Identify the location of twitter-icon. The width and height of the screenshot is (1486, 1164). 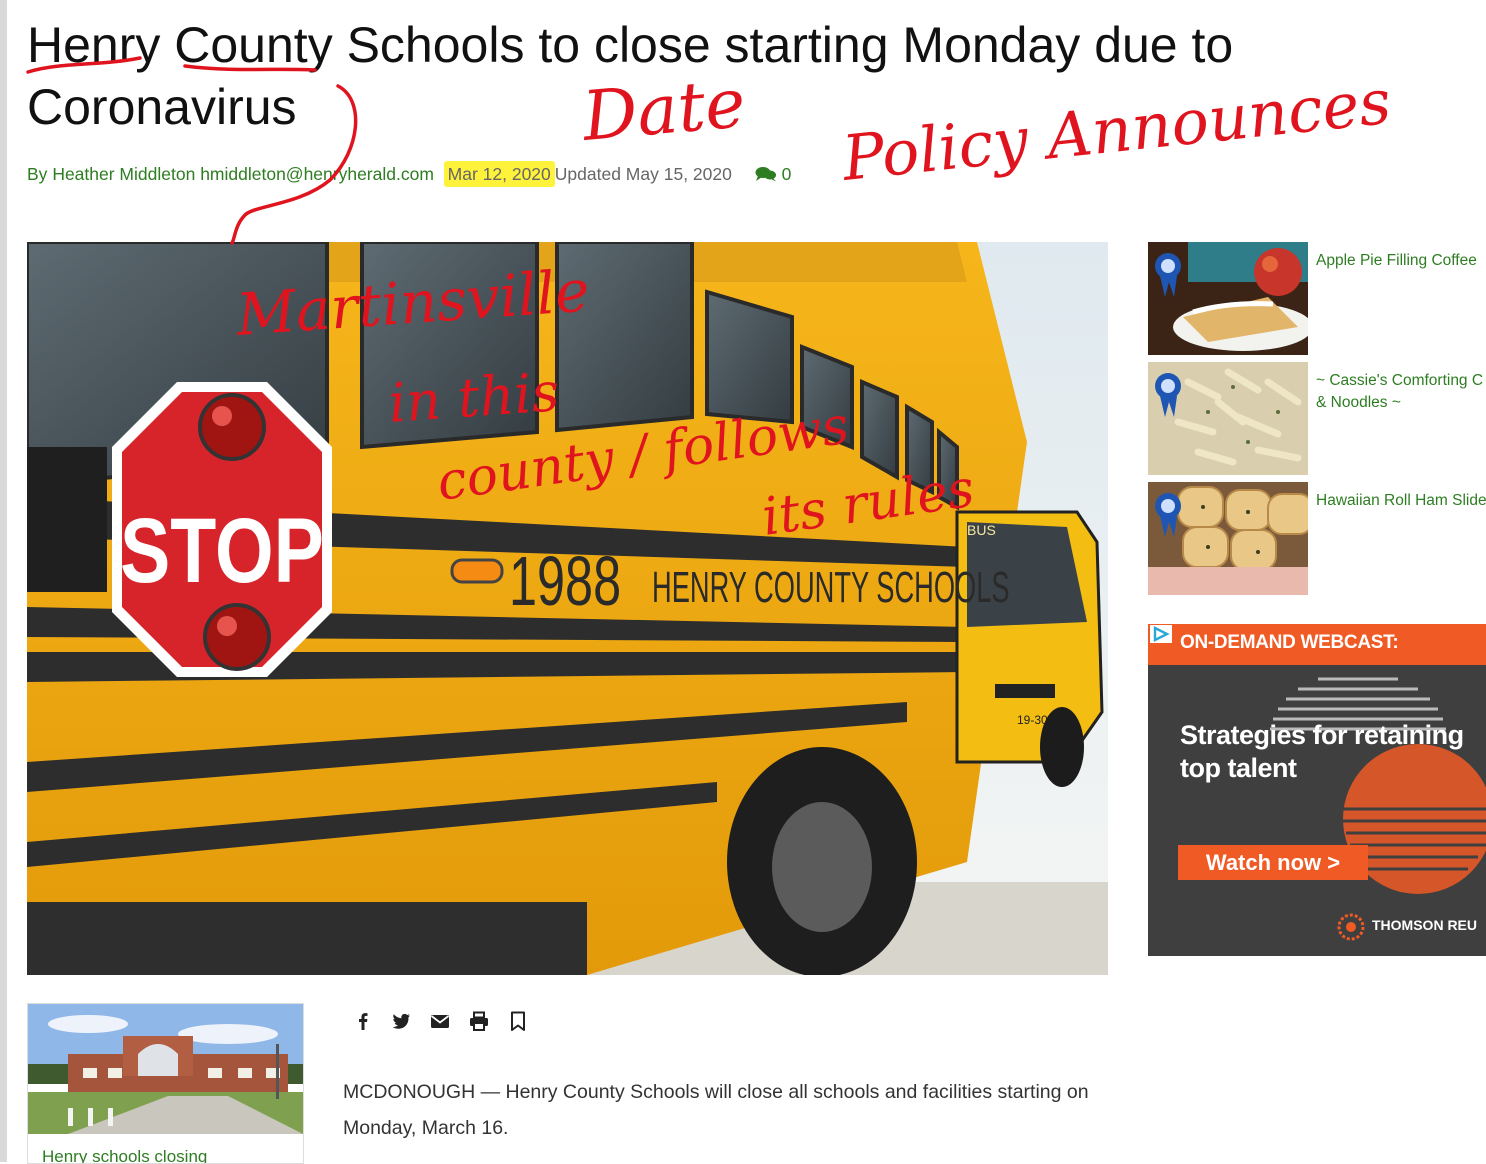
(401, 1021).